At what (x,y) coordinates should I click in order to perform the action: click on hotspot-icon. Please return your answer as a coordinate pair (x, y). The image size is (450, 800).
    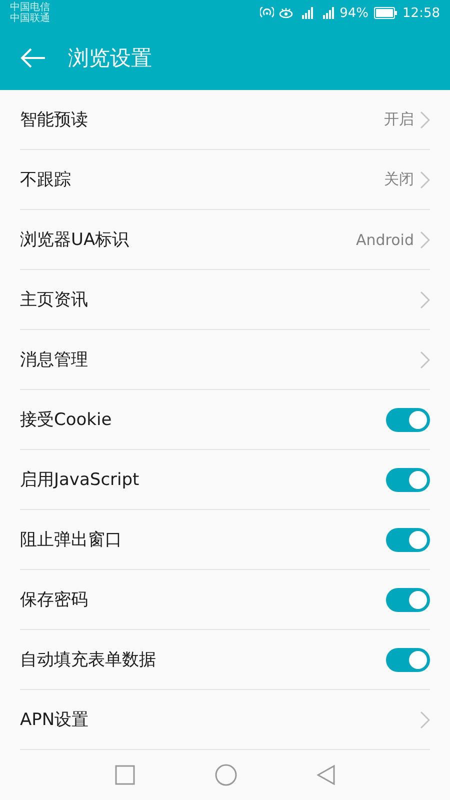
    Looking at the image, I should click on (267, 13).